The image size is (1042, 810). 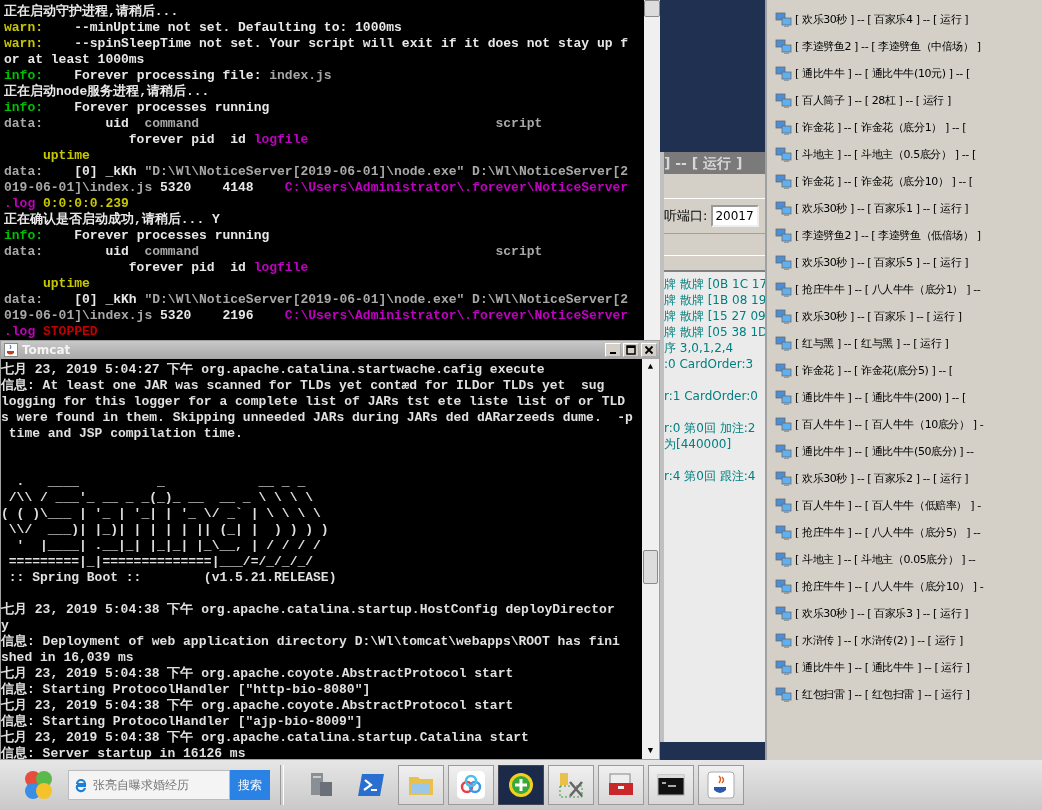 I want to click on room-entry: [ 斗地主 ] -- [ 斗地主（0.05底分） ] --, so click(x=885, y=559).